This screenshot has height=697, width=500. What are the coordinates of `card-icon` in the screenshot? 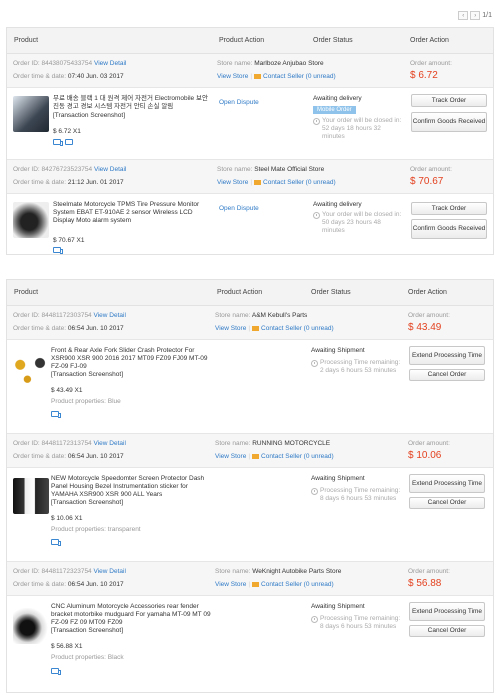 It's located at (69, 142).